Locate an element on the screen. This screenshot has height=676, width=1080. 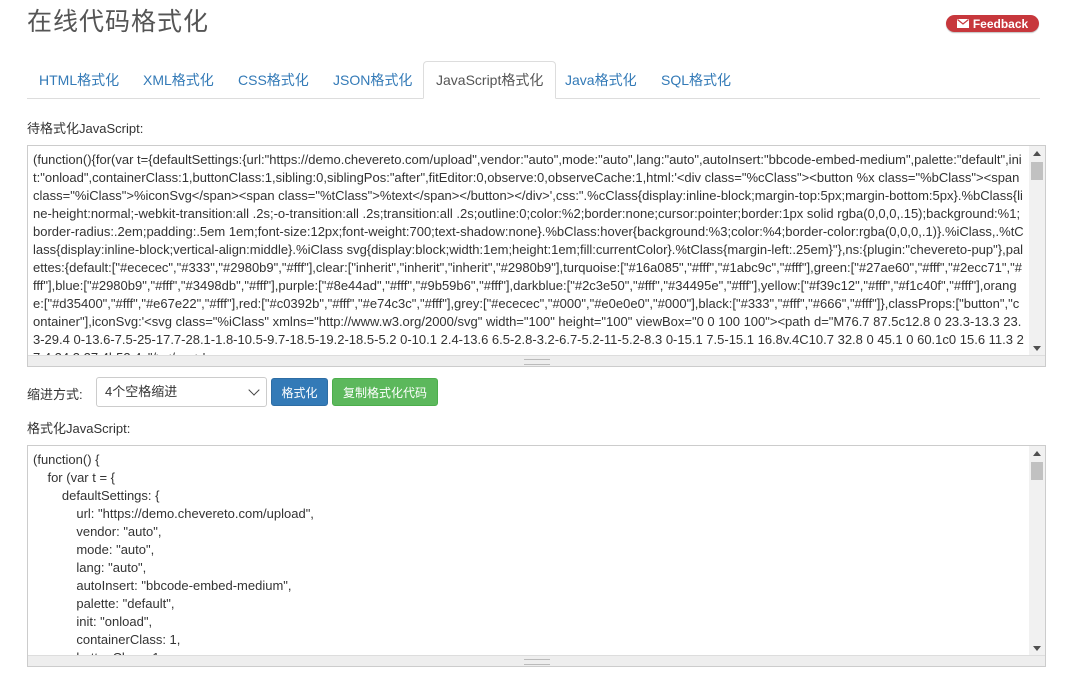
indent-selected-value: 4个空格缩进 is located at coordinates (141, 391).